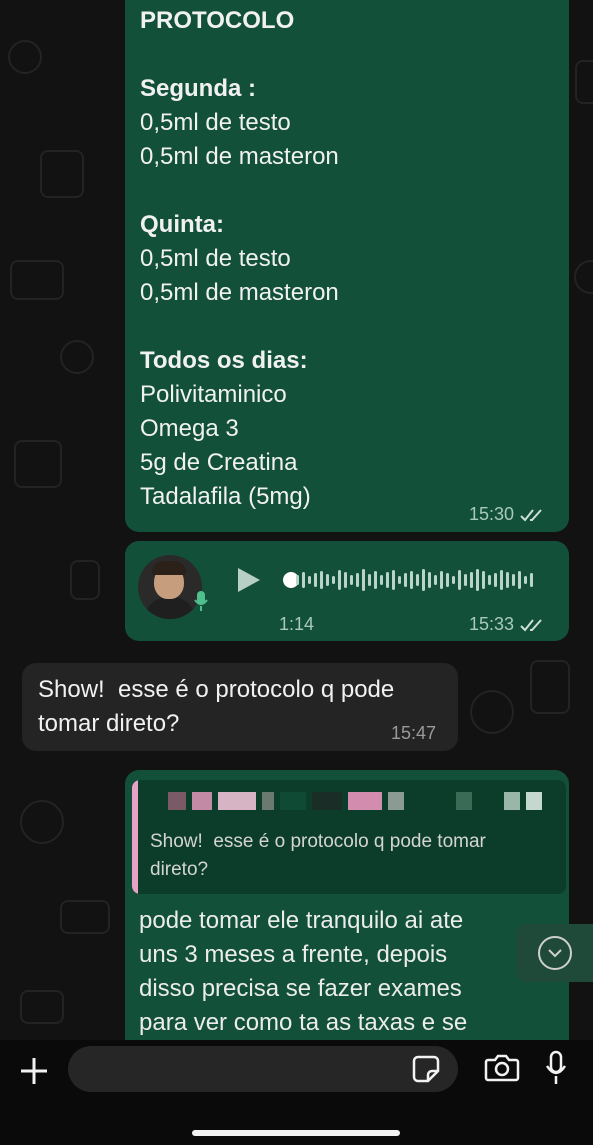  What do you see at coordinates (297, 624) in the screenshot?
I see `voice-duration: 1:14` at bounding box center [297, 624].